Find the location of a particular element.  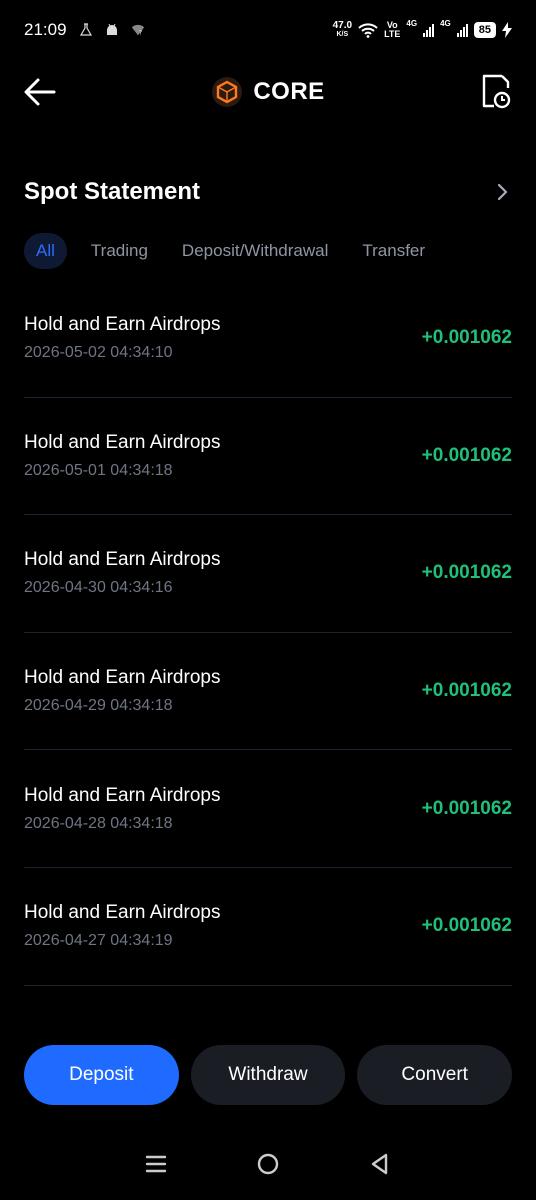

volte-indicator: Vo LTE is located at coordinates (392, 30).